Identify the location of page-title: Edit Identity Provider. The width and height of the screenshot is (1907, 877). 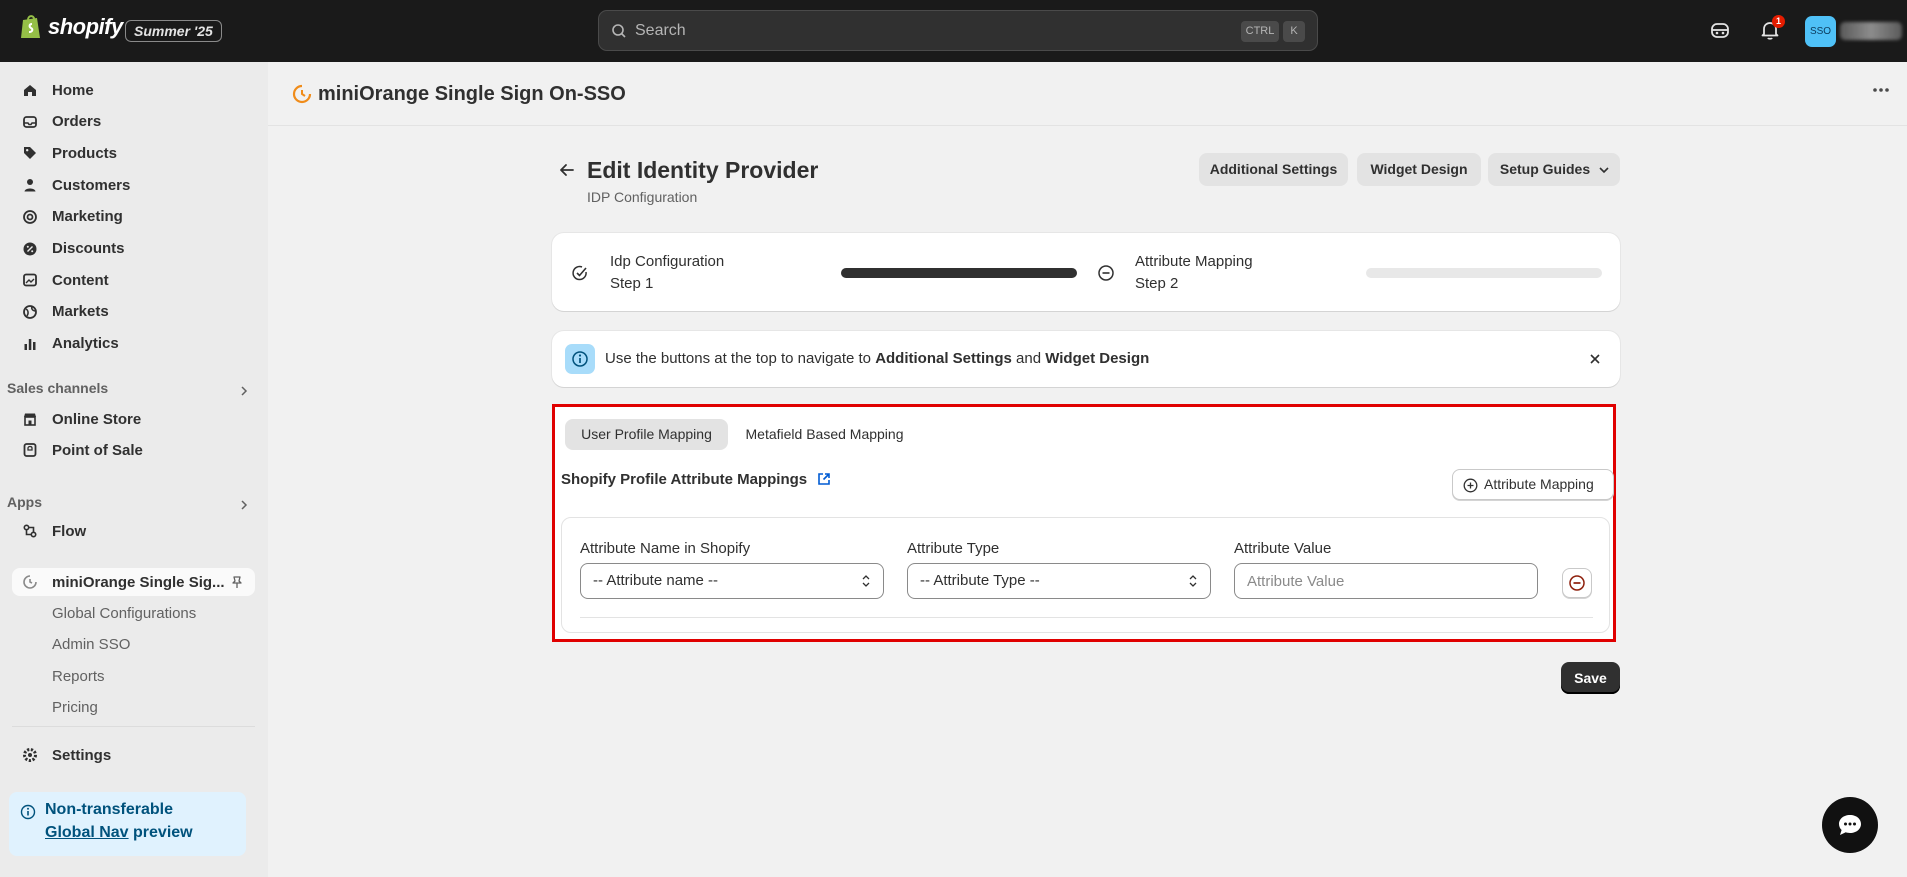
(703, 170).